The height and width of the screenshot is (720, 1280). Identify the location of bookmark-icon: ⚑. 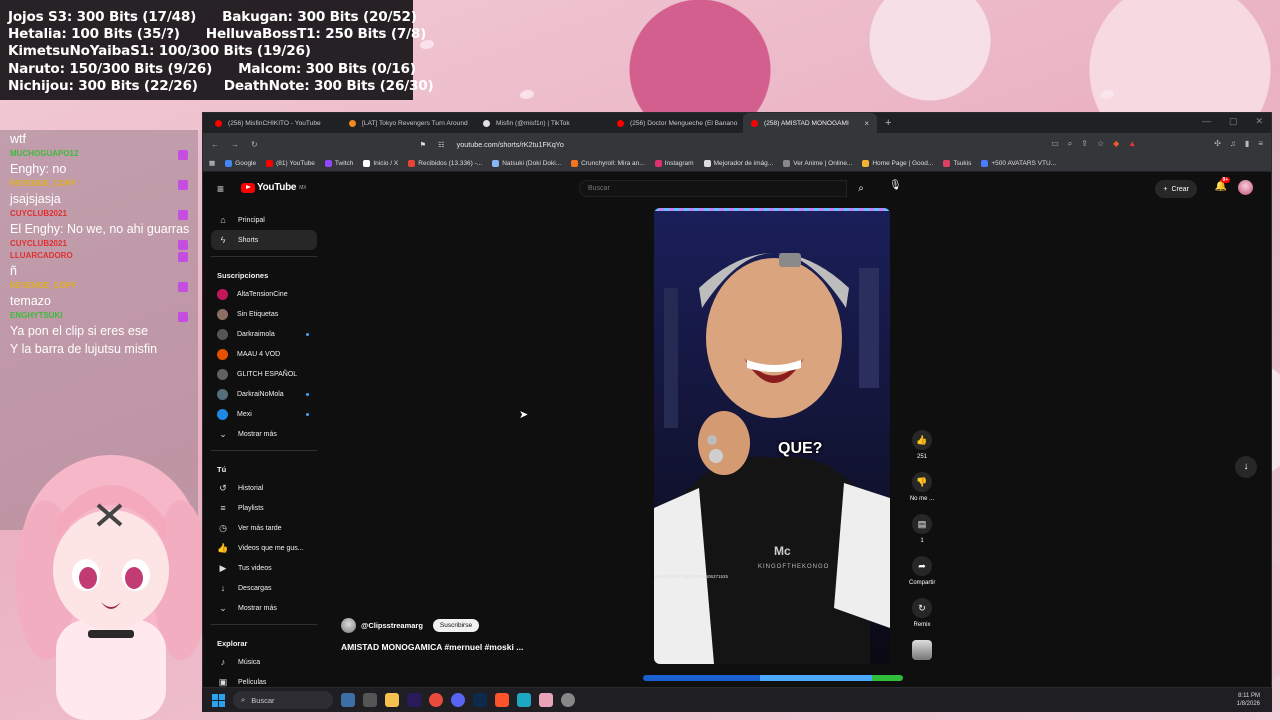
(423, 144).